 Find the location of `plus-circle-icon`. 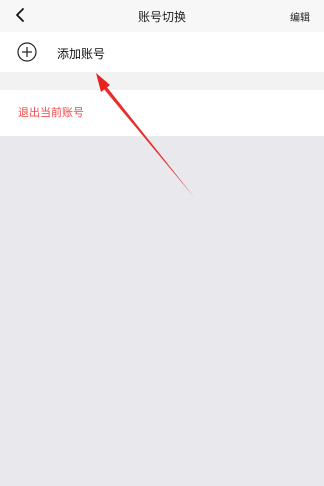

plus-circle-icon is located at coordinates (27, 52).